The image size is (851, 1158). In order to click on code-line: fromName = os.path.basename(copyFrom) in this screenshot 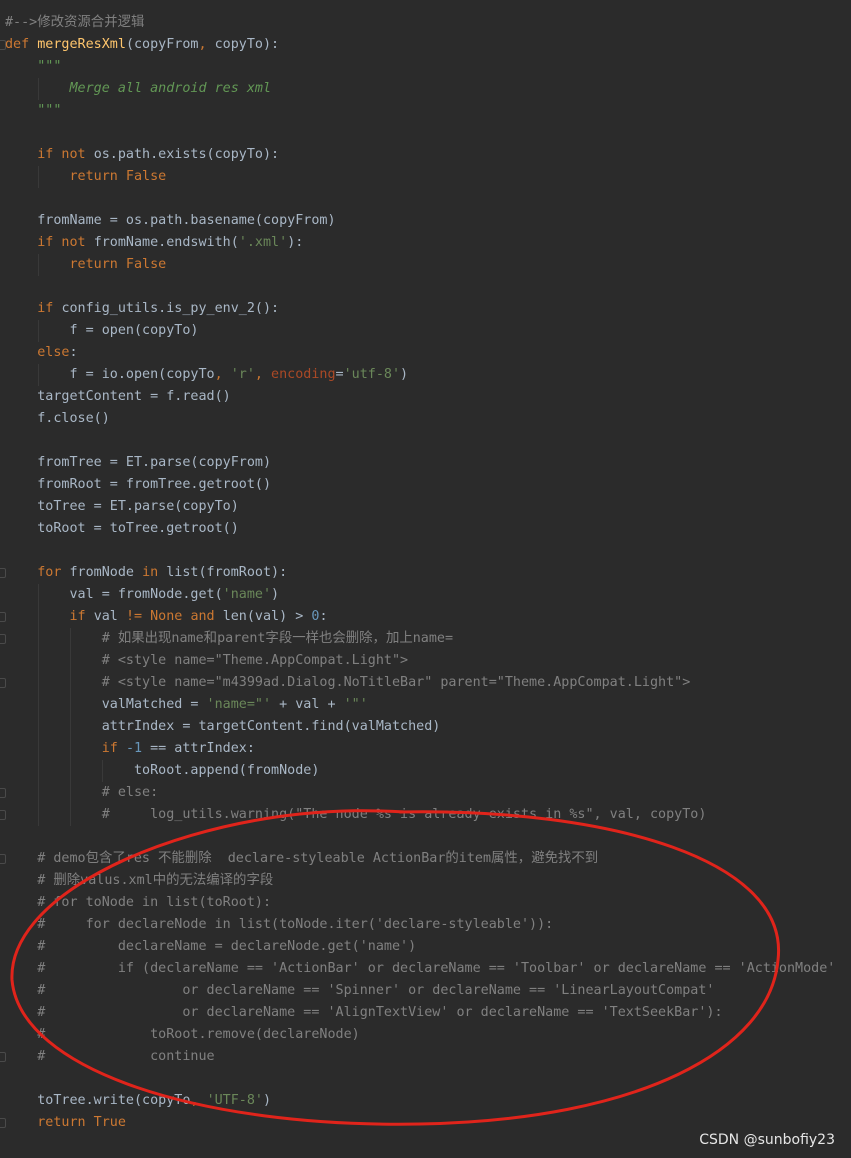, I will do `click(425, 221)`.